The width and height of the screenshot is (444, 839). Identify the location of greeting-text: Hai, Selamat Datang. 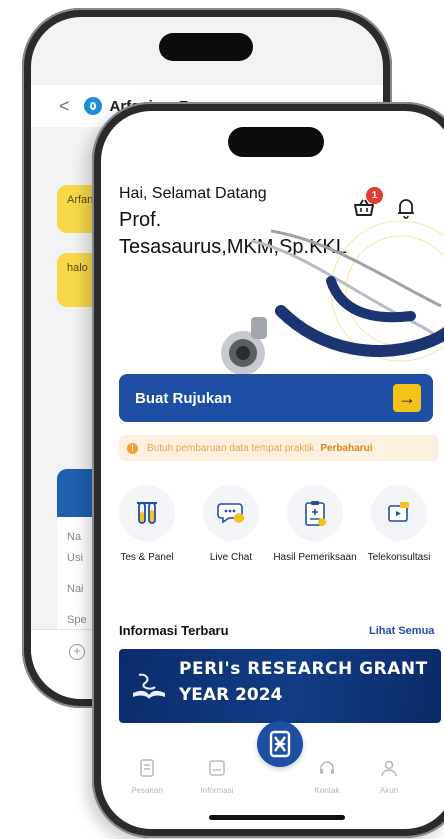
(193, 193).